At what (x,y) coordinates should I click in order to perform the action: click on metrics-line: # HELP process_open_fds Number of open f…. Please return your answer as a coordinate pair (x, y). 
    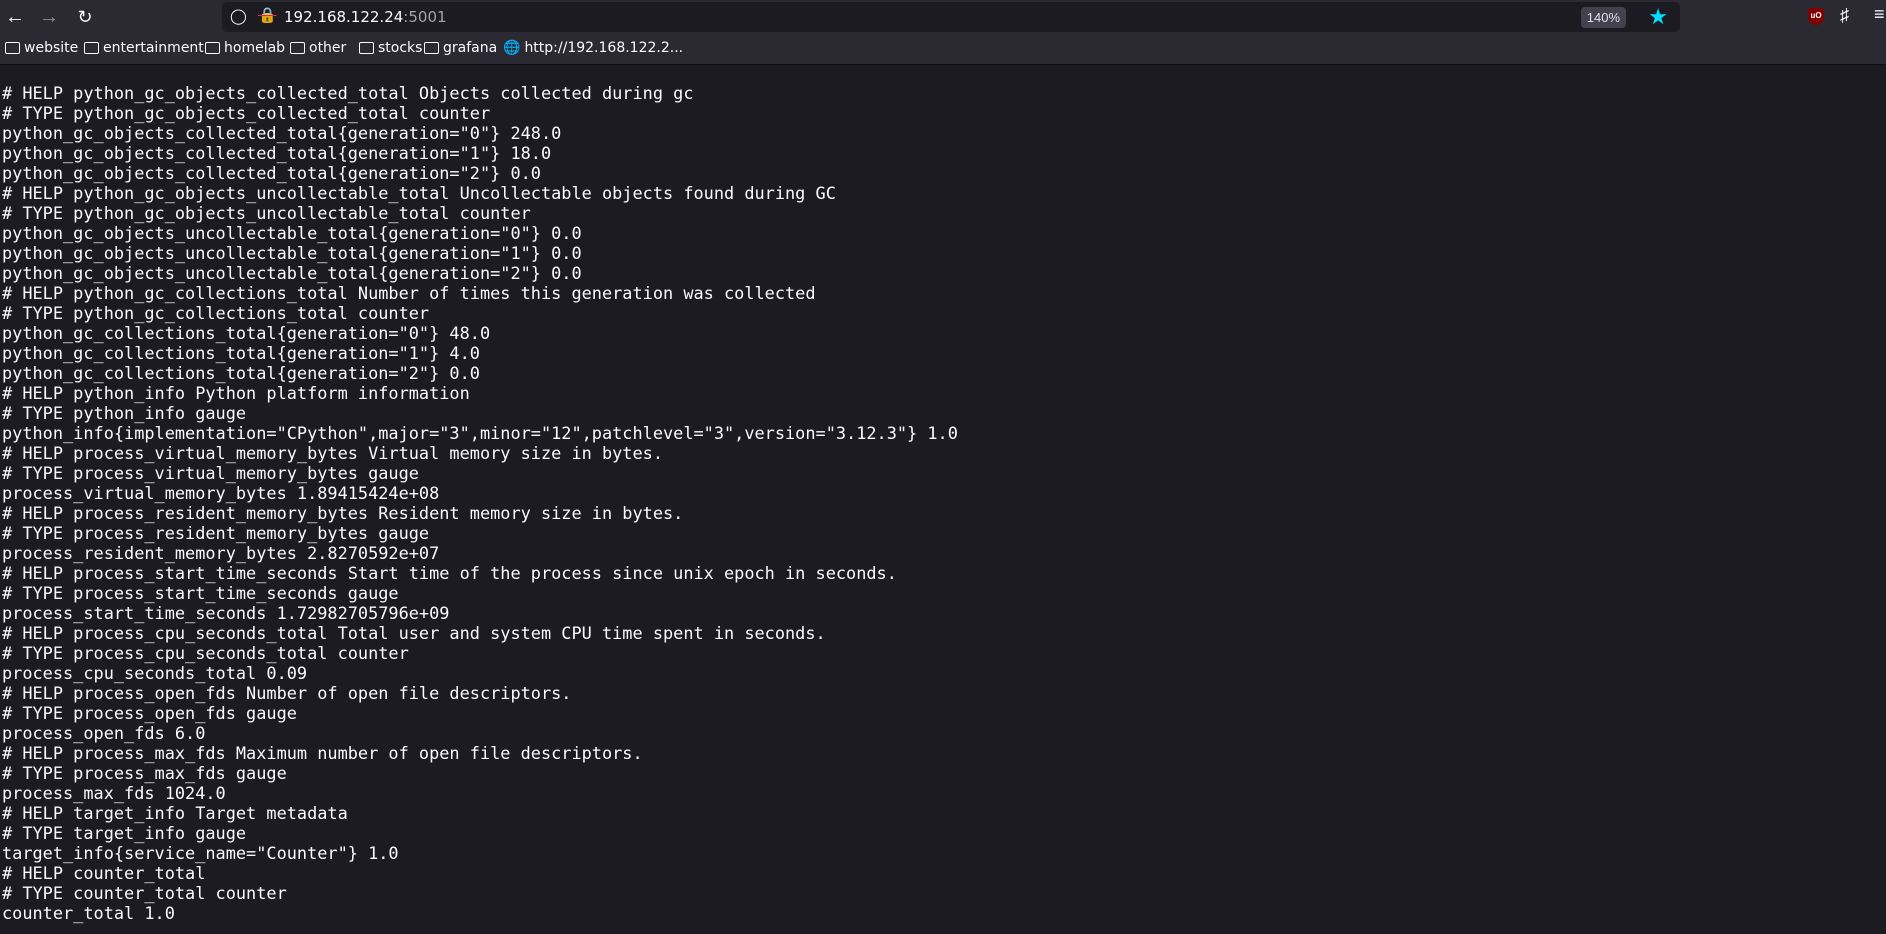
    Looking at the image, I should click on (287, 693).